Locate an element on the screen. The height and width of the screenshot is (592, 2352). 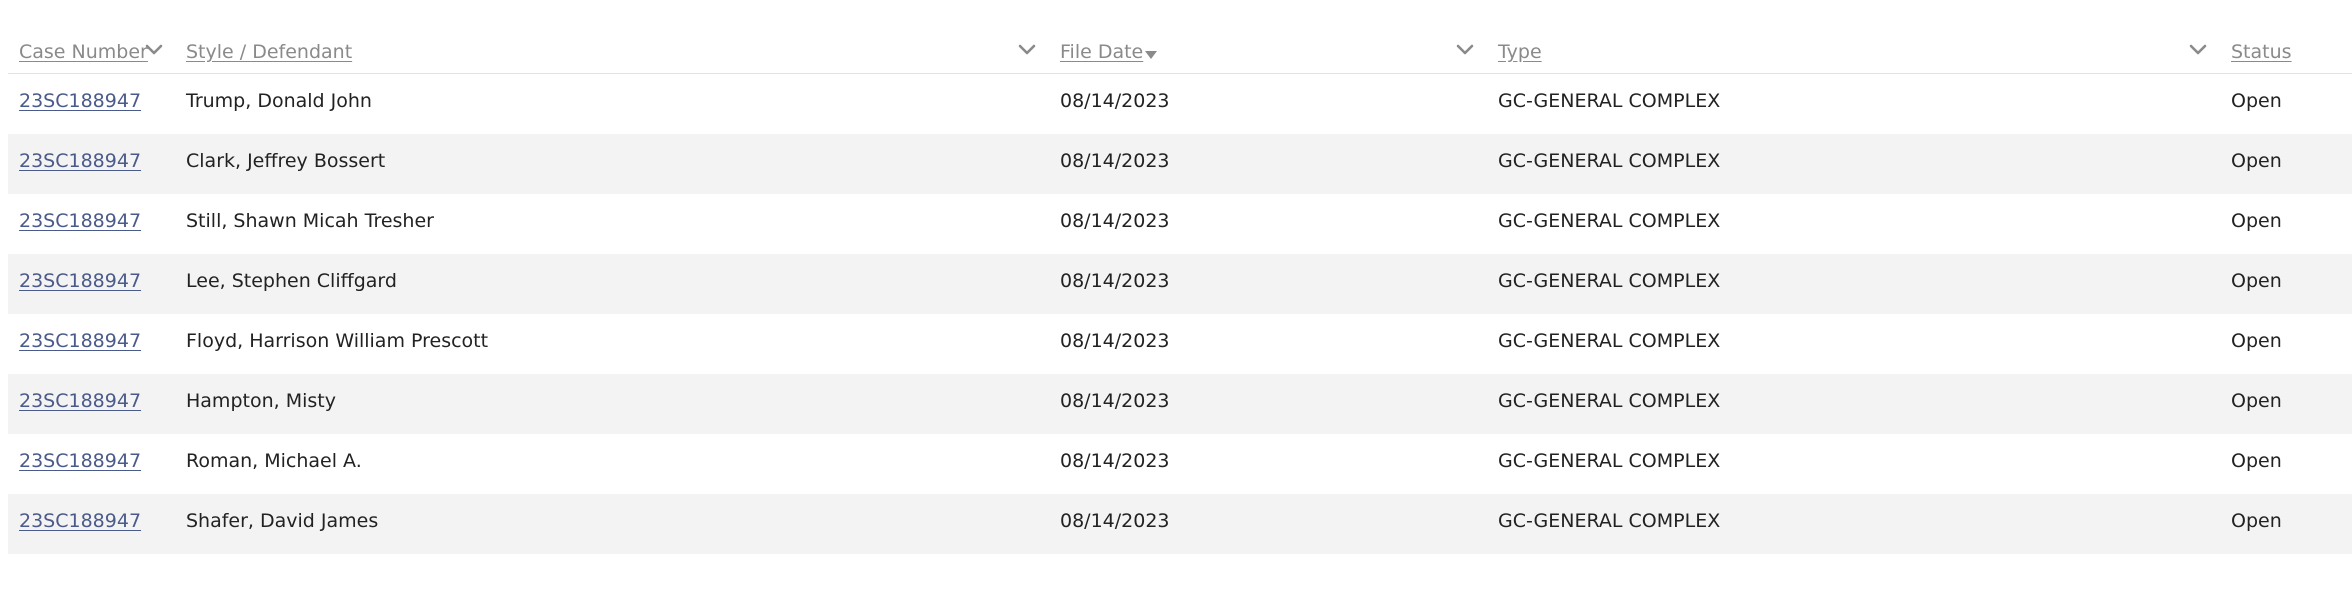
column-header-label: Status is located at coordinates (2261, 52).